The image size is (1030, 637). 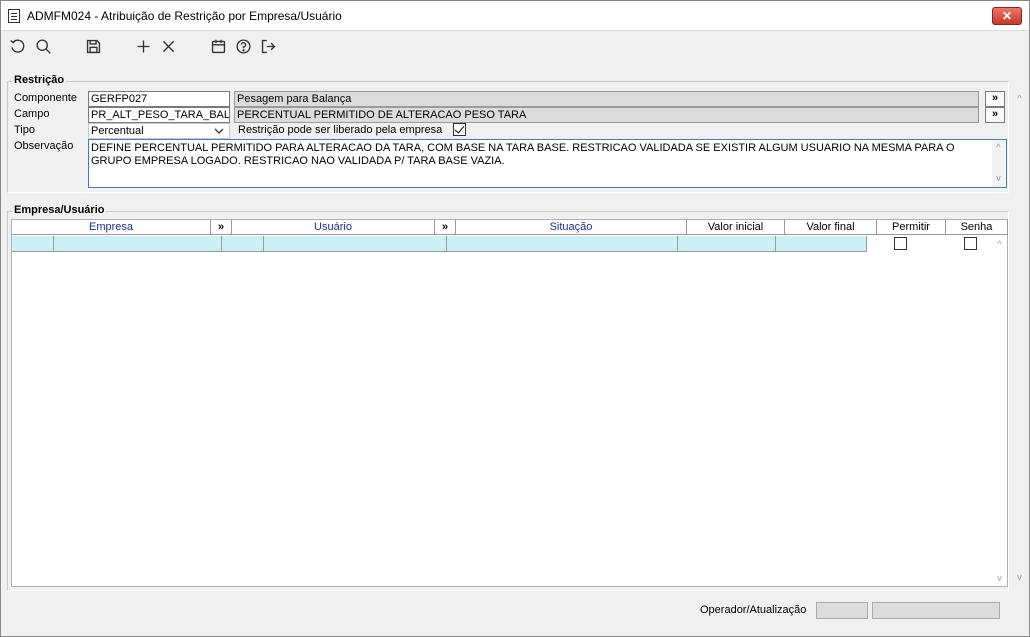 I want to click on campo-field: PR_ALT_PESO_TARA_BAL, so click(x=159, y=115).